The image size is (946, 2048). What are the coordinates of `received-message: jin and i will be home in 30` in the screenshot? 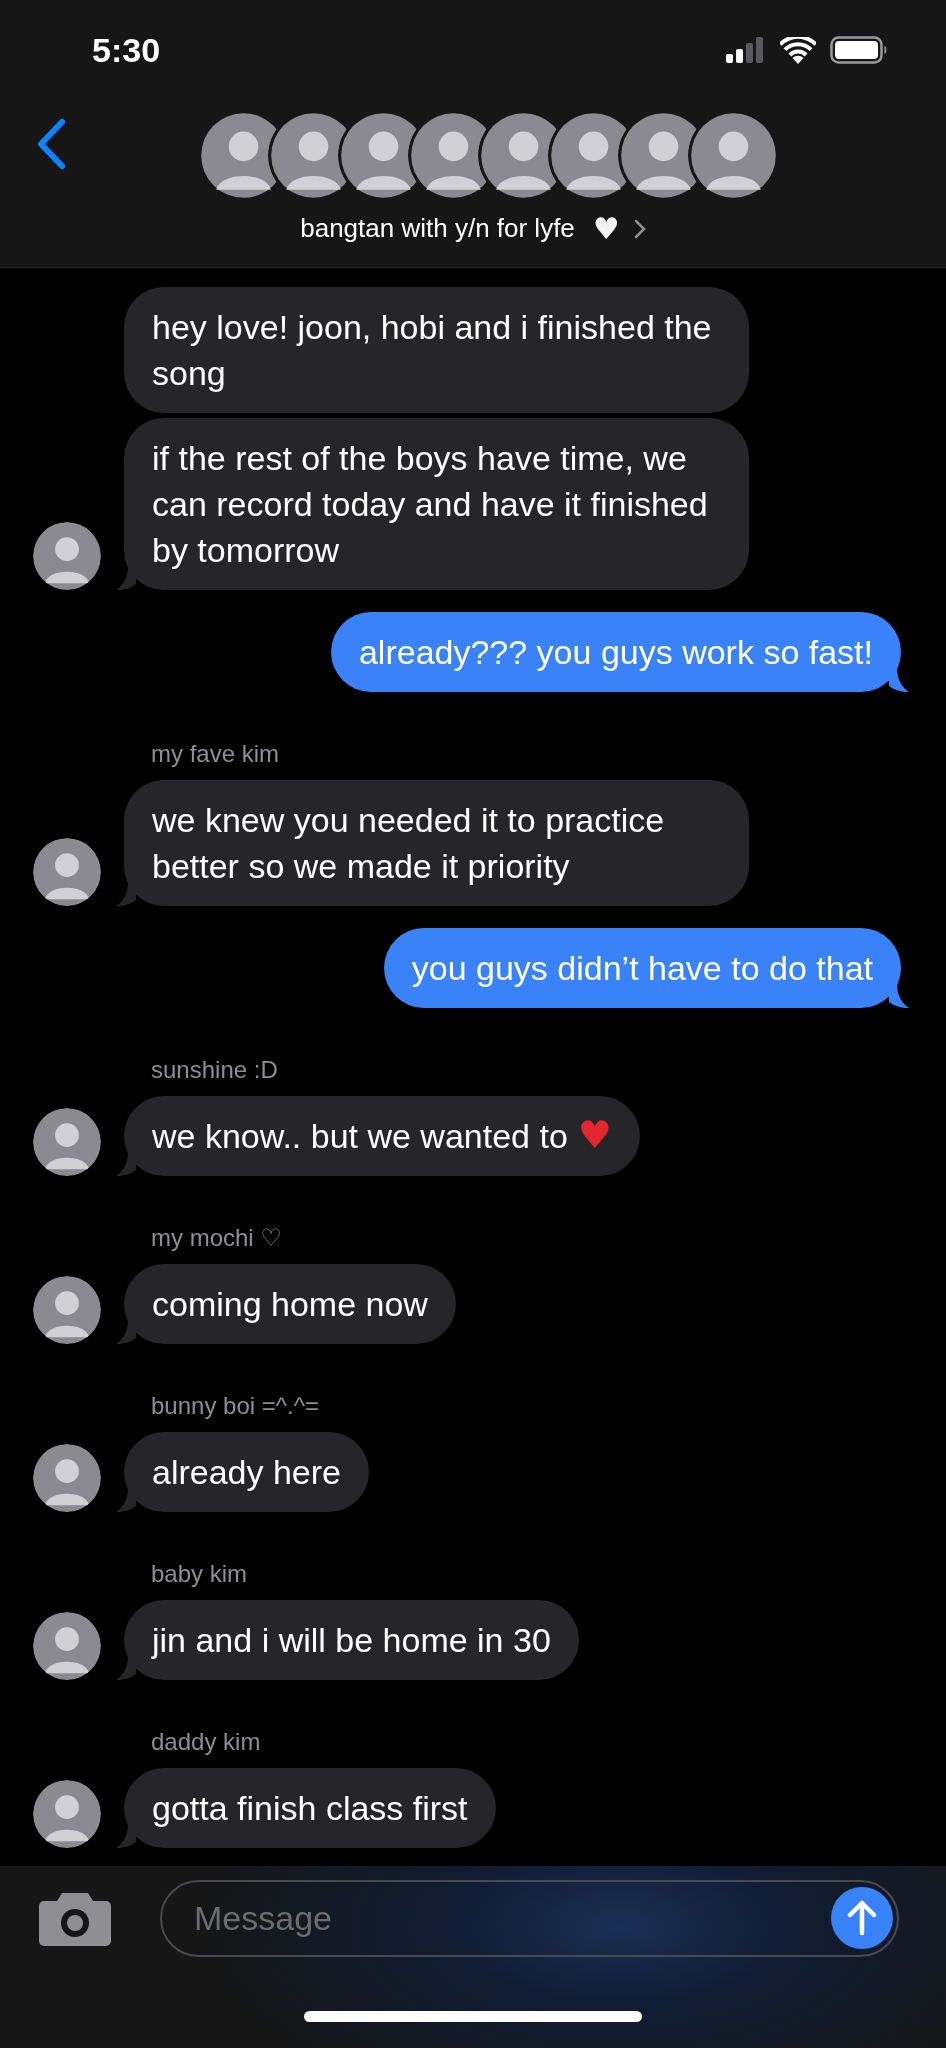 It's located at (351, 1640).